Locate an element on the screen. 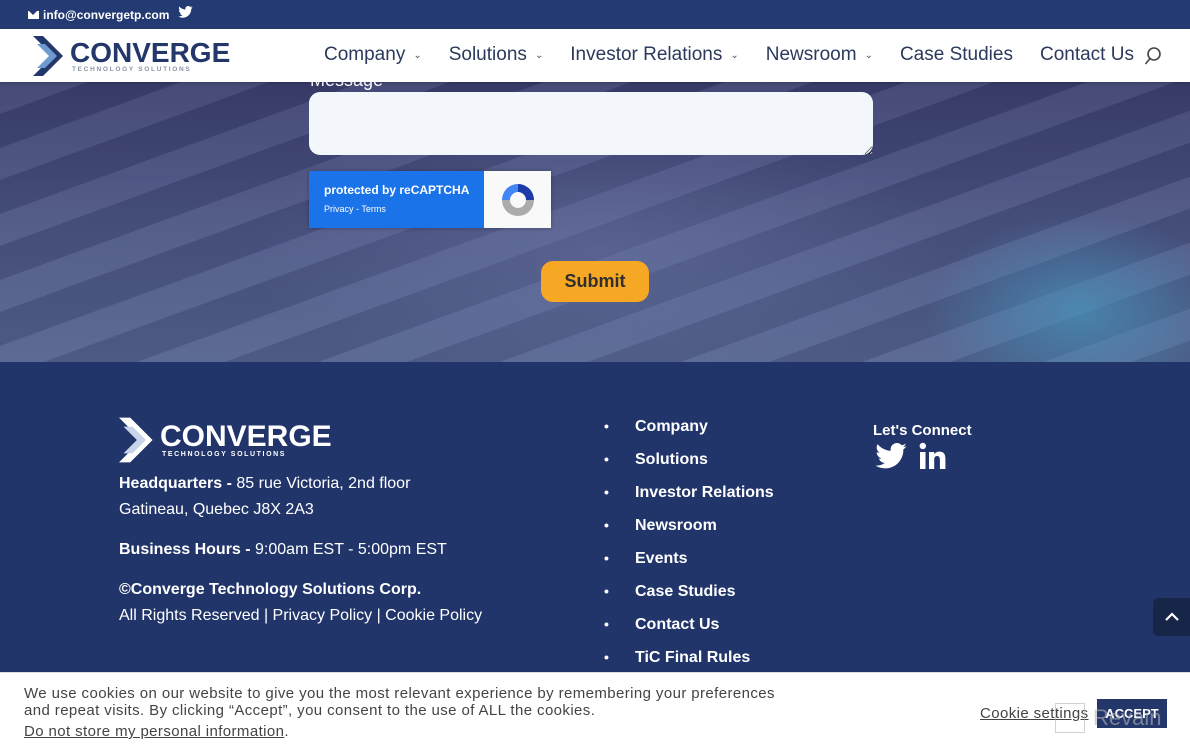  recaptcha-text: protected by reCAPTCHA is located at coordinates (397, 190).